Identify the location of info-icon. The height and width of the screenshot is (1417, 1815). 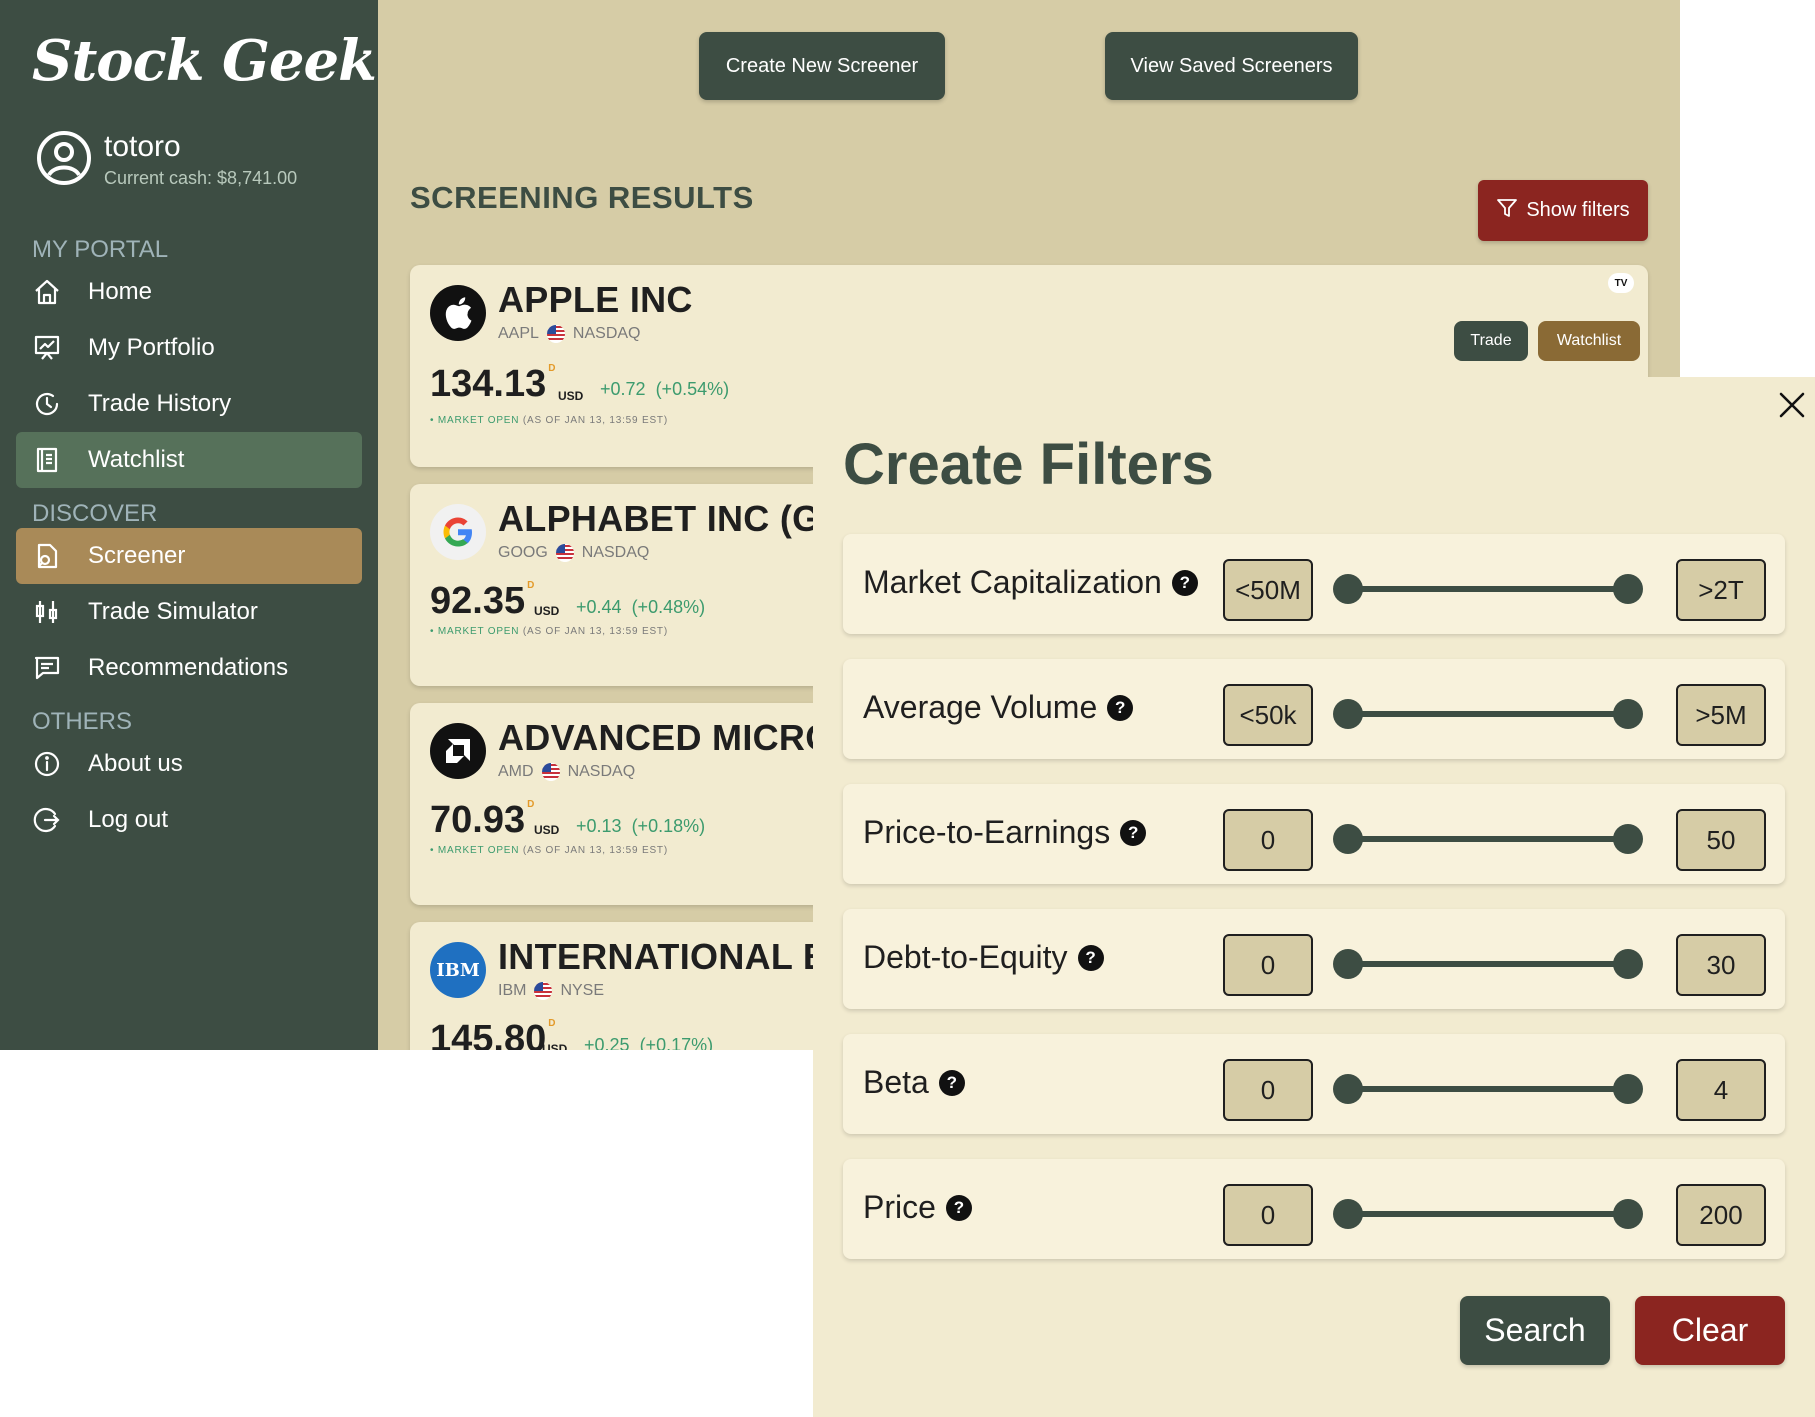
(47, 764).